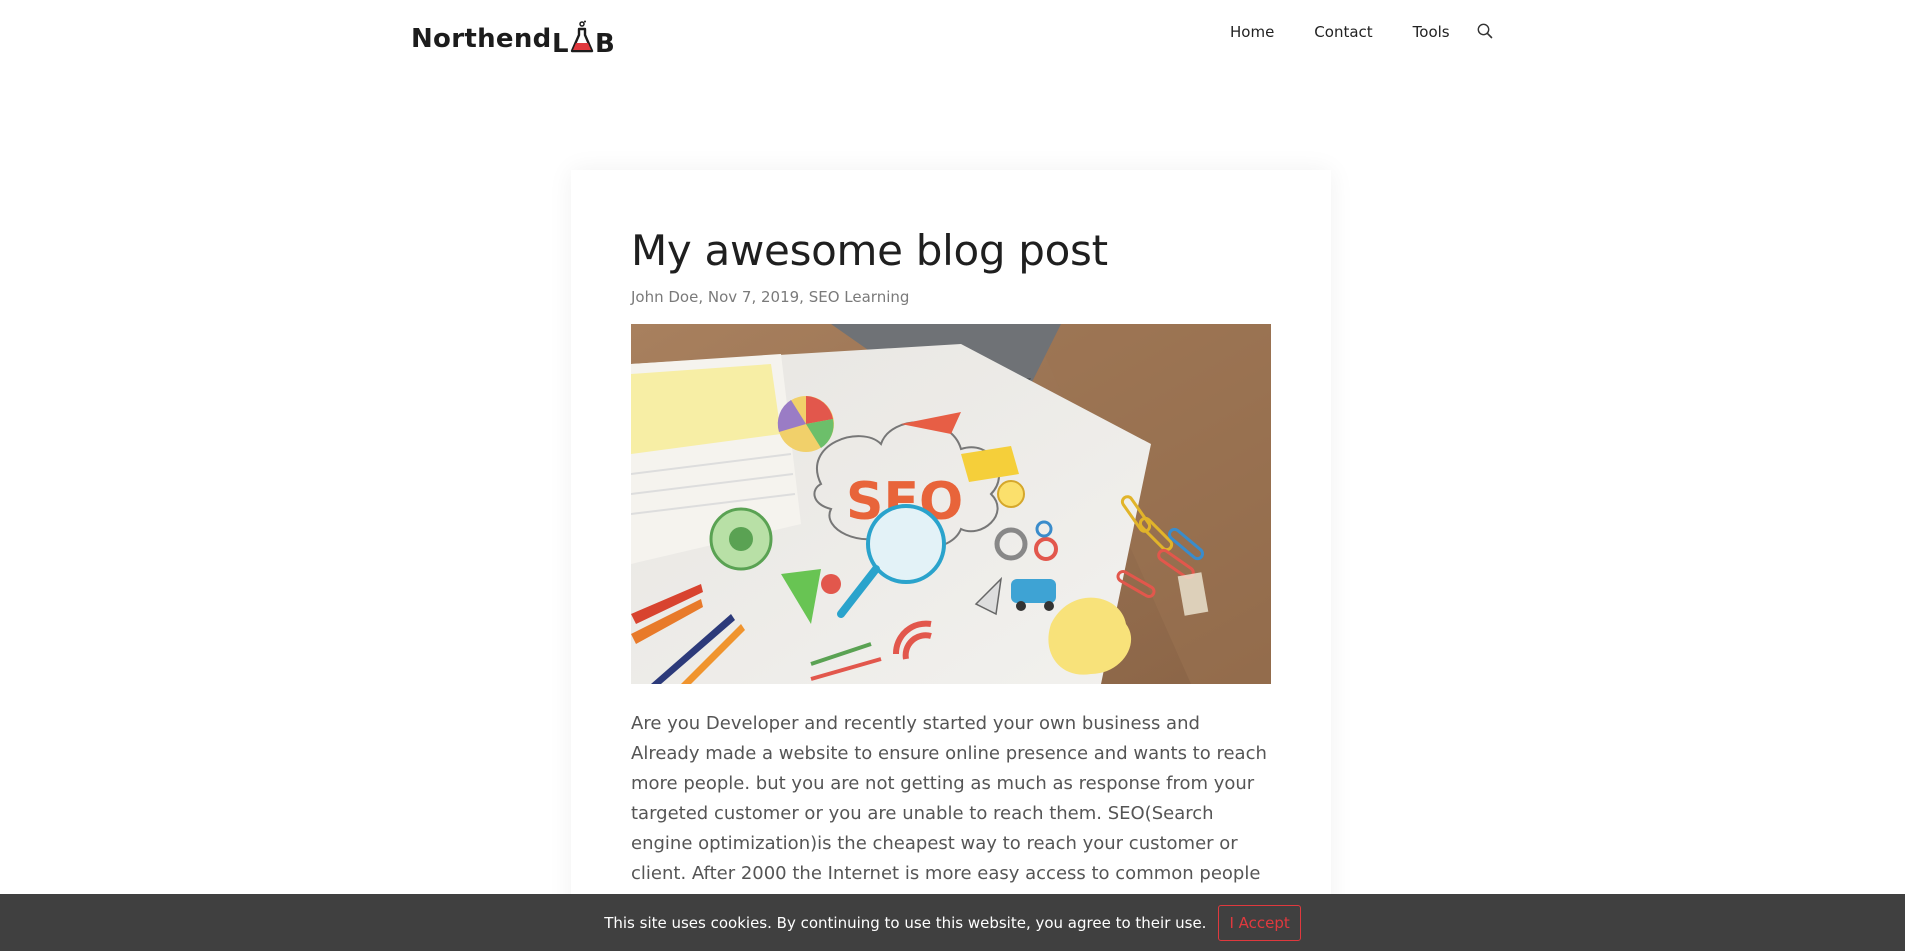 The height and width of the screenshot is (951, 1905). I want to click on post-hero-image: SEO, so click(951, 504).